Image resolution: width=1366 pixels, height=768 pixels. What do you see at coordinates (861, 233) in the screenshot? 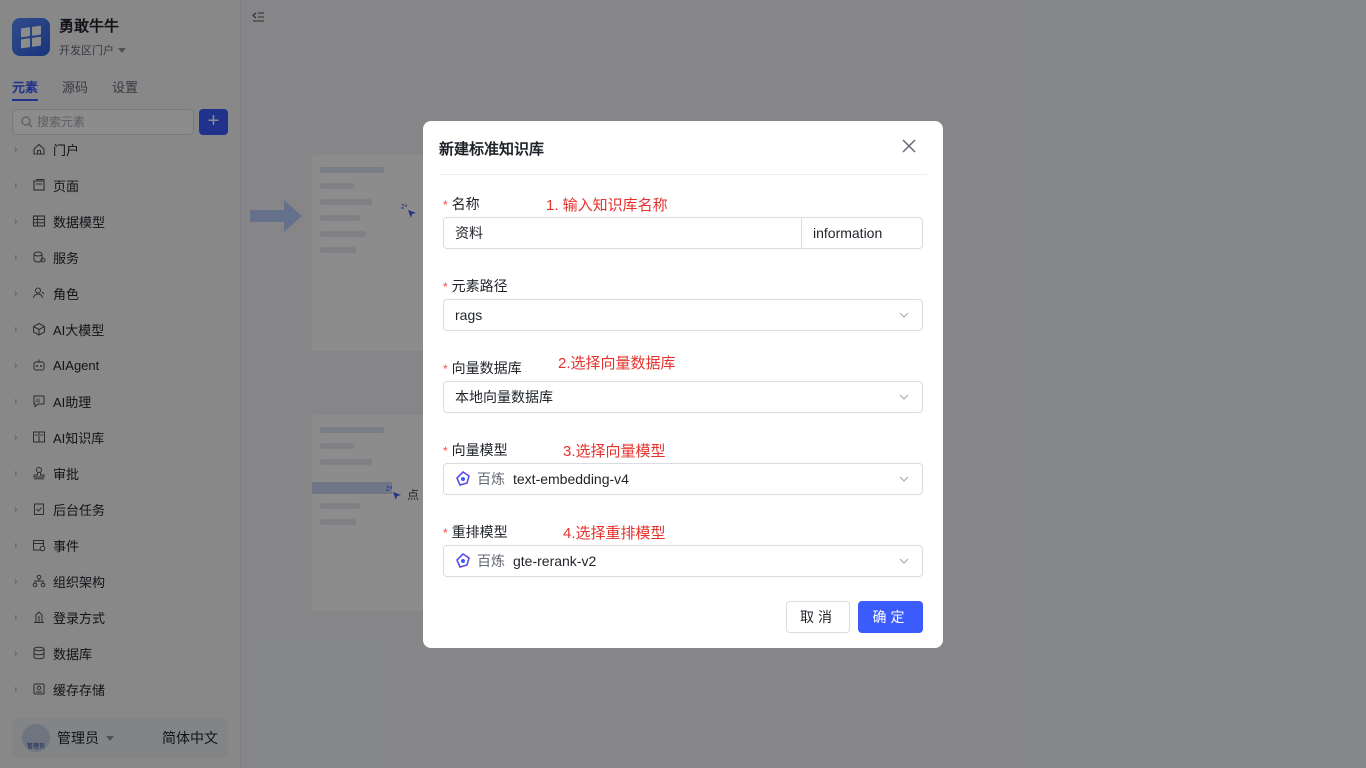
I see `name-code-input: information` at bounding box center [861, 233].